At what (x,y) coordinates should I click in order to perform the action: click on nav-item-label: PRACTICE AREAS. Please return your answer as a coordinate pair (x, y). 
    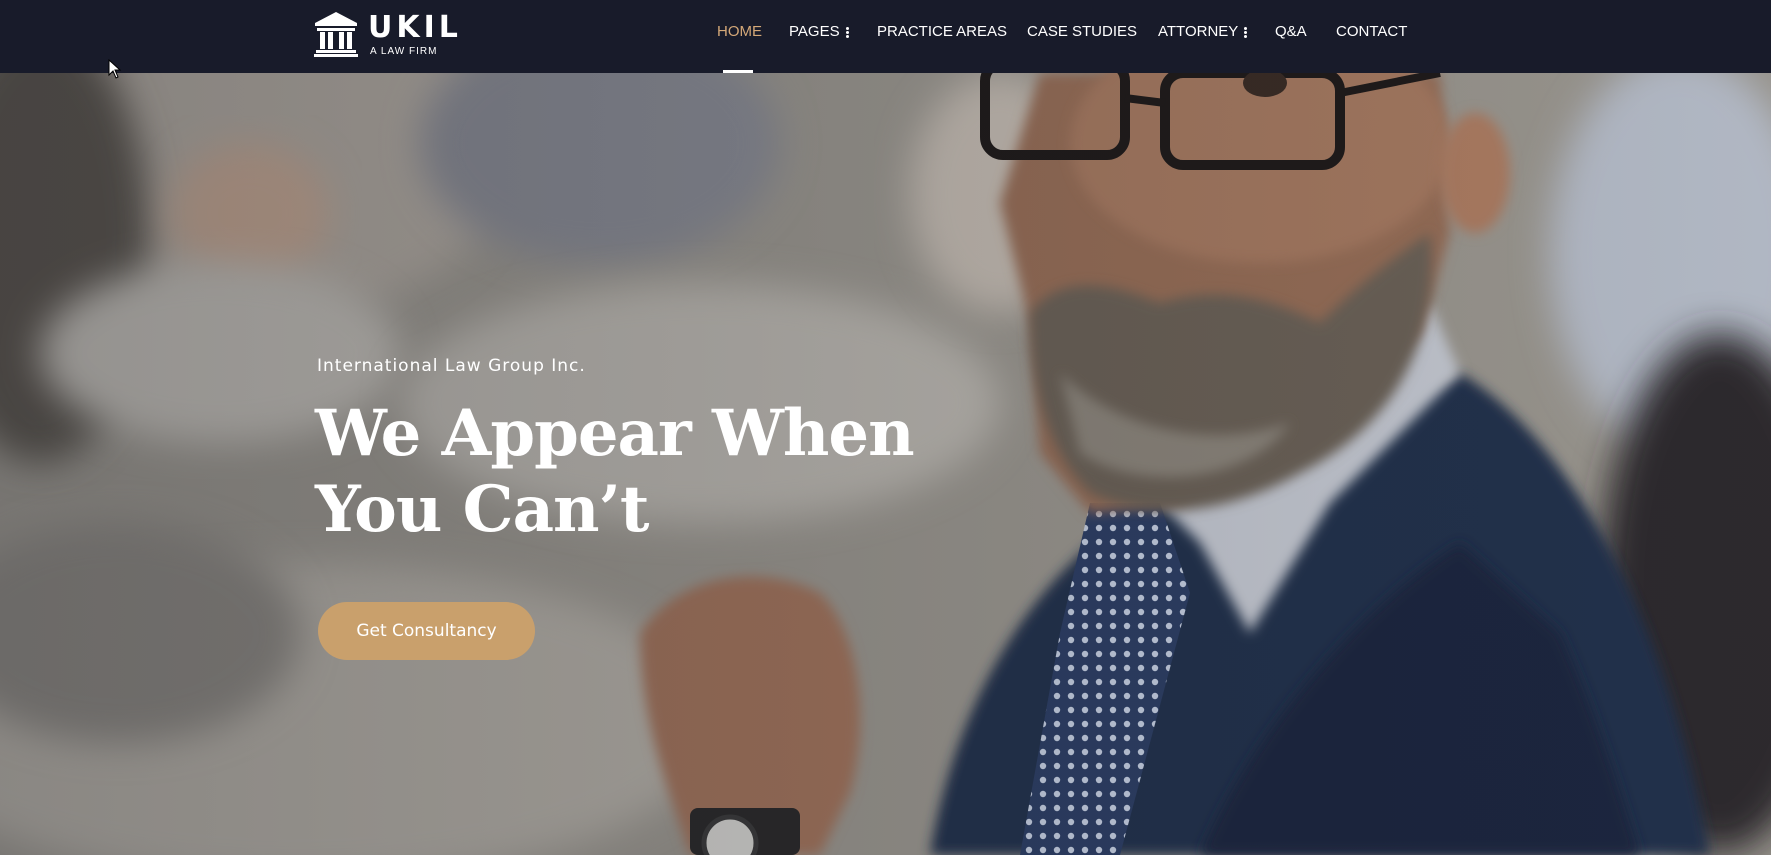
    Looking at the image, I should click on (942, 31).